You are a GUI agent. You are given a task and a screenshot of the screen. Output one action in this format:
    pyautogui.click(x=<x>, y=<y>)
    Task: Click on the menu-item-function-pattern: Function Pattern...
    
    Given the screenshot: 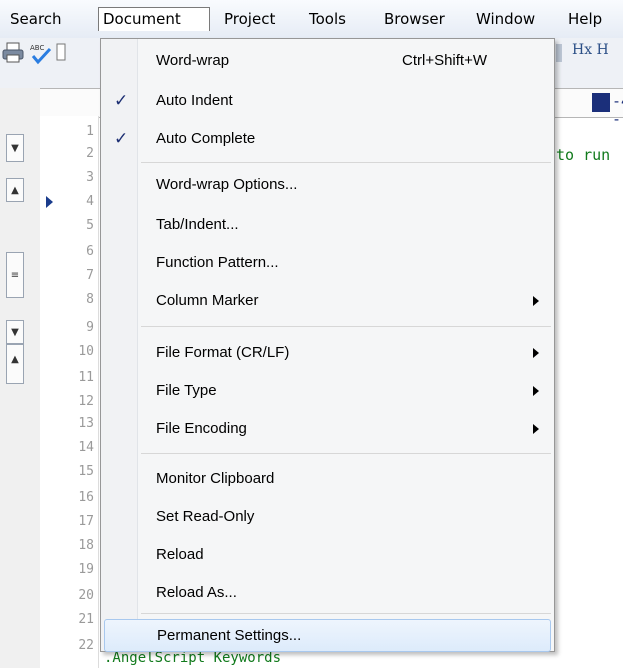 What is the action you would take?
    pyautogui.click(x=327, y=263)
    